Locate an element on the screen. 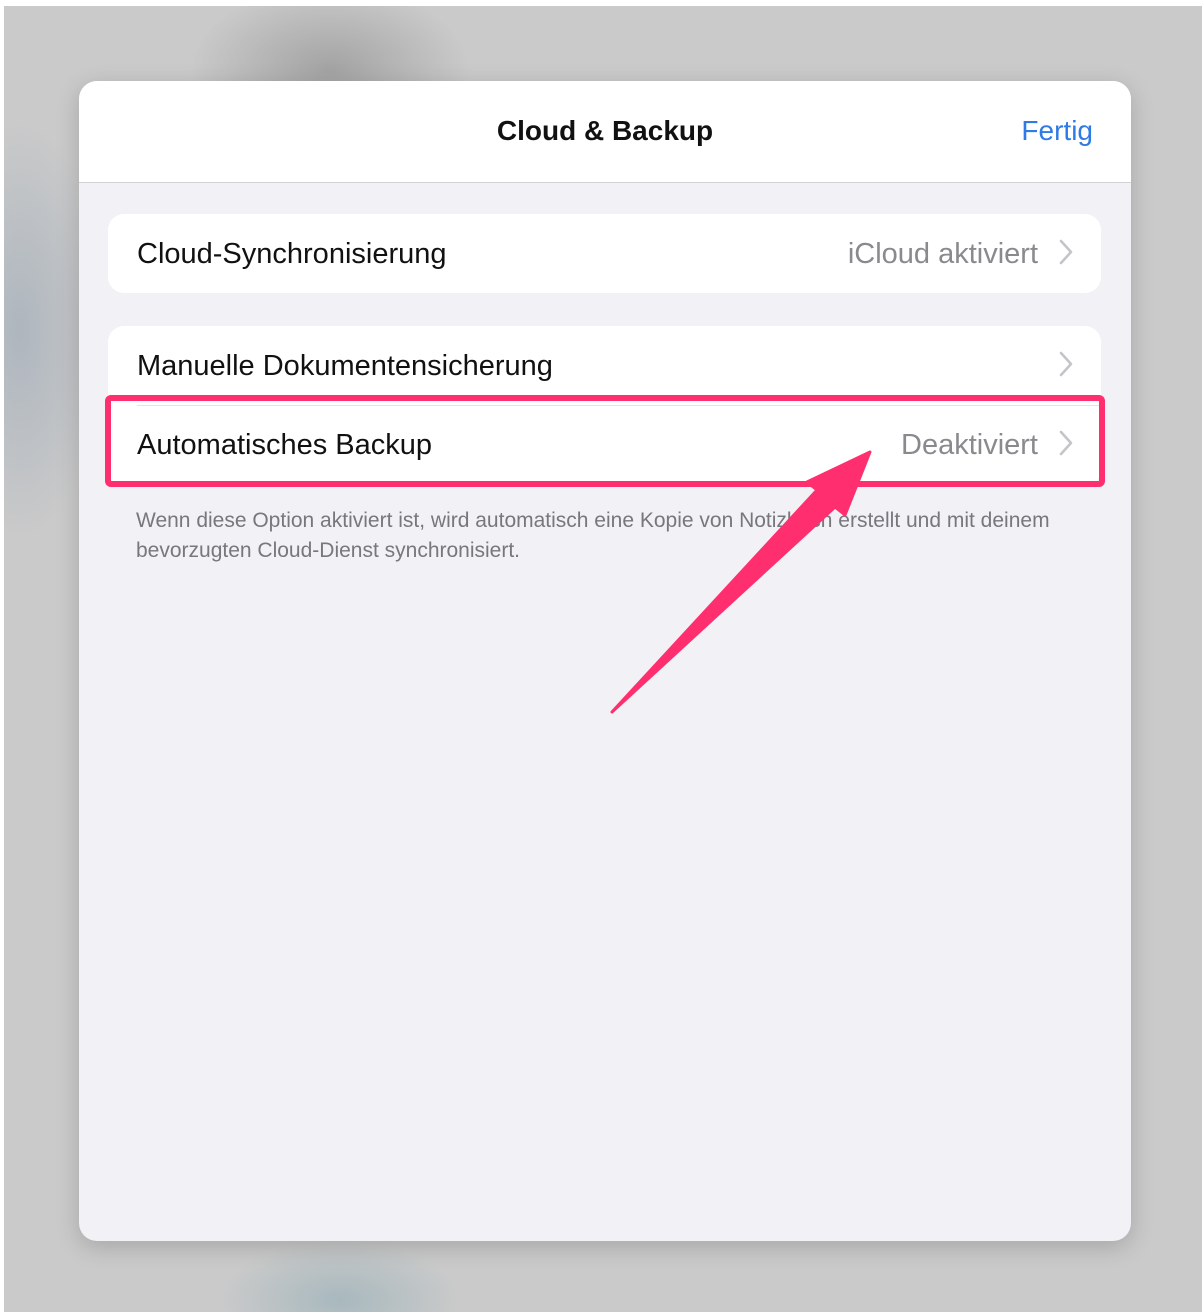 Image resolution: width=1202 pixels, height=1312 pixels. auto-backup-value: Deaktiviert is located at coordinates (969, 445).